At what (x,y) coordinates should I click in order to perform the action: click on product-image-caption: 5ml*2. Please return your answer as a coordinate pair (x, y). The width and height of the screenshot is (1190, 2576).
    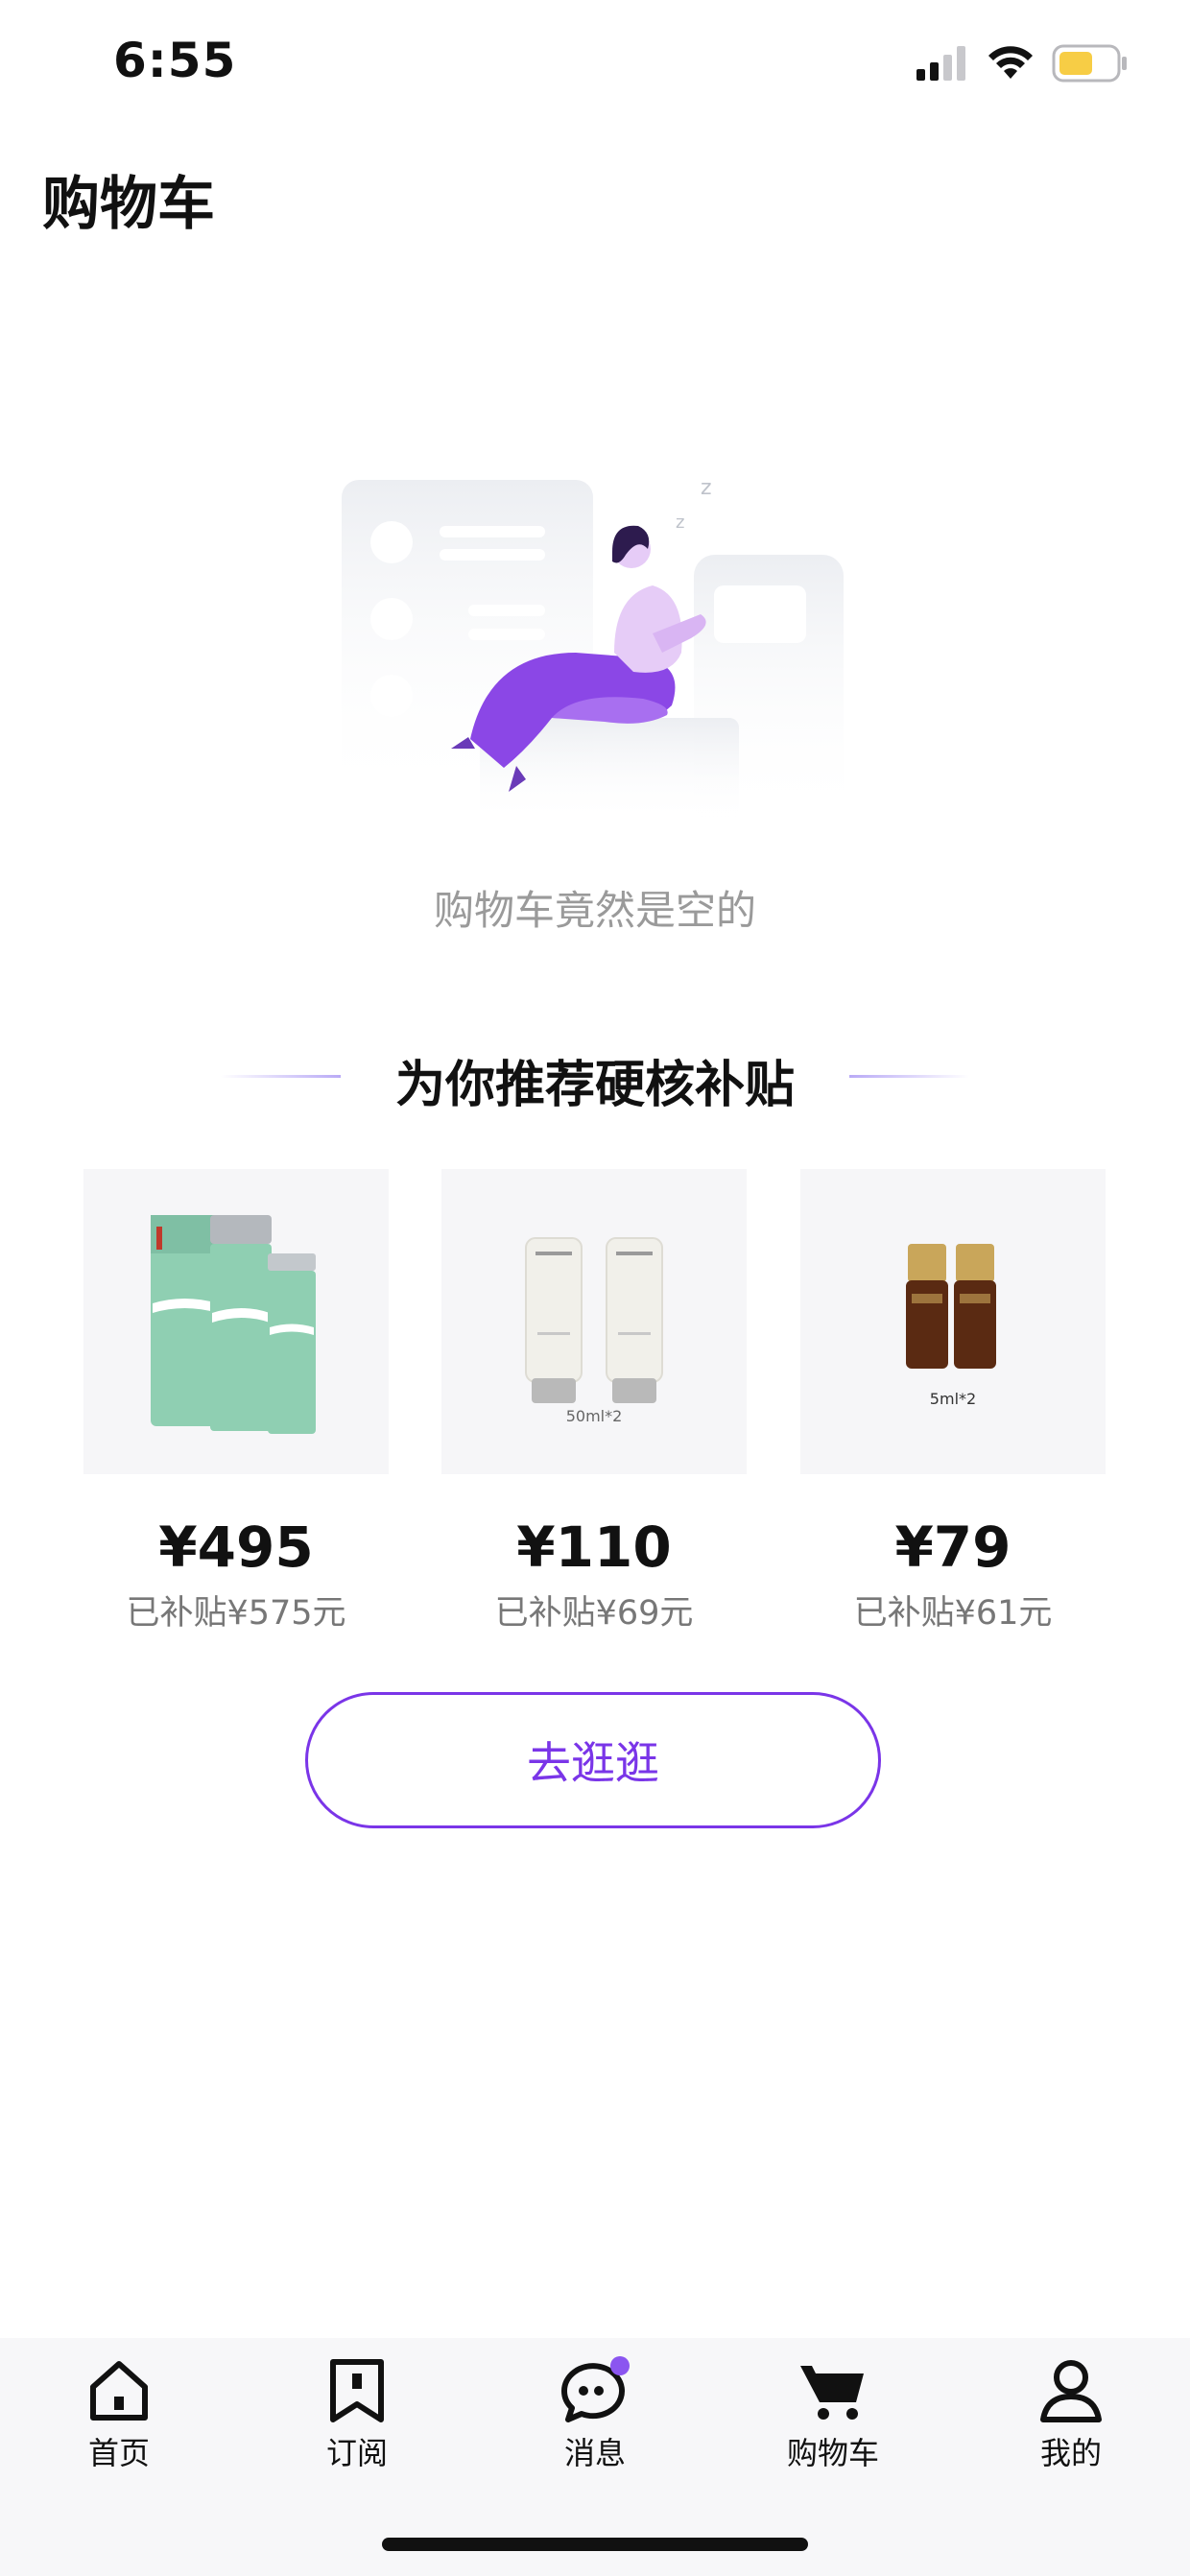
    Looking at the image, I should click on (953, 1399).